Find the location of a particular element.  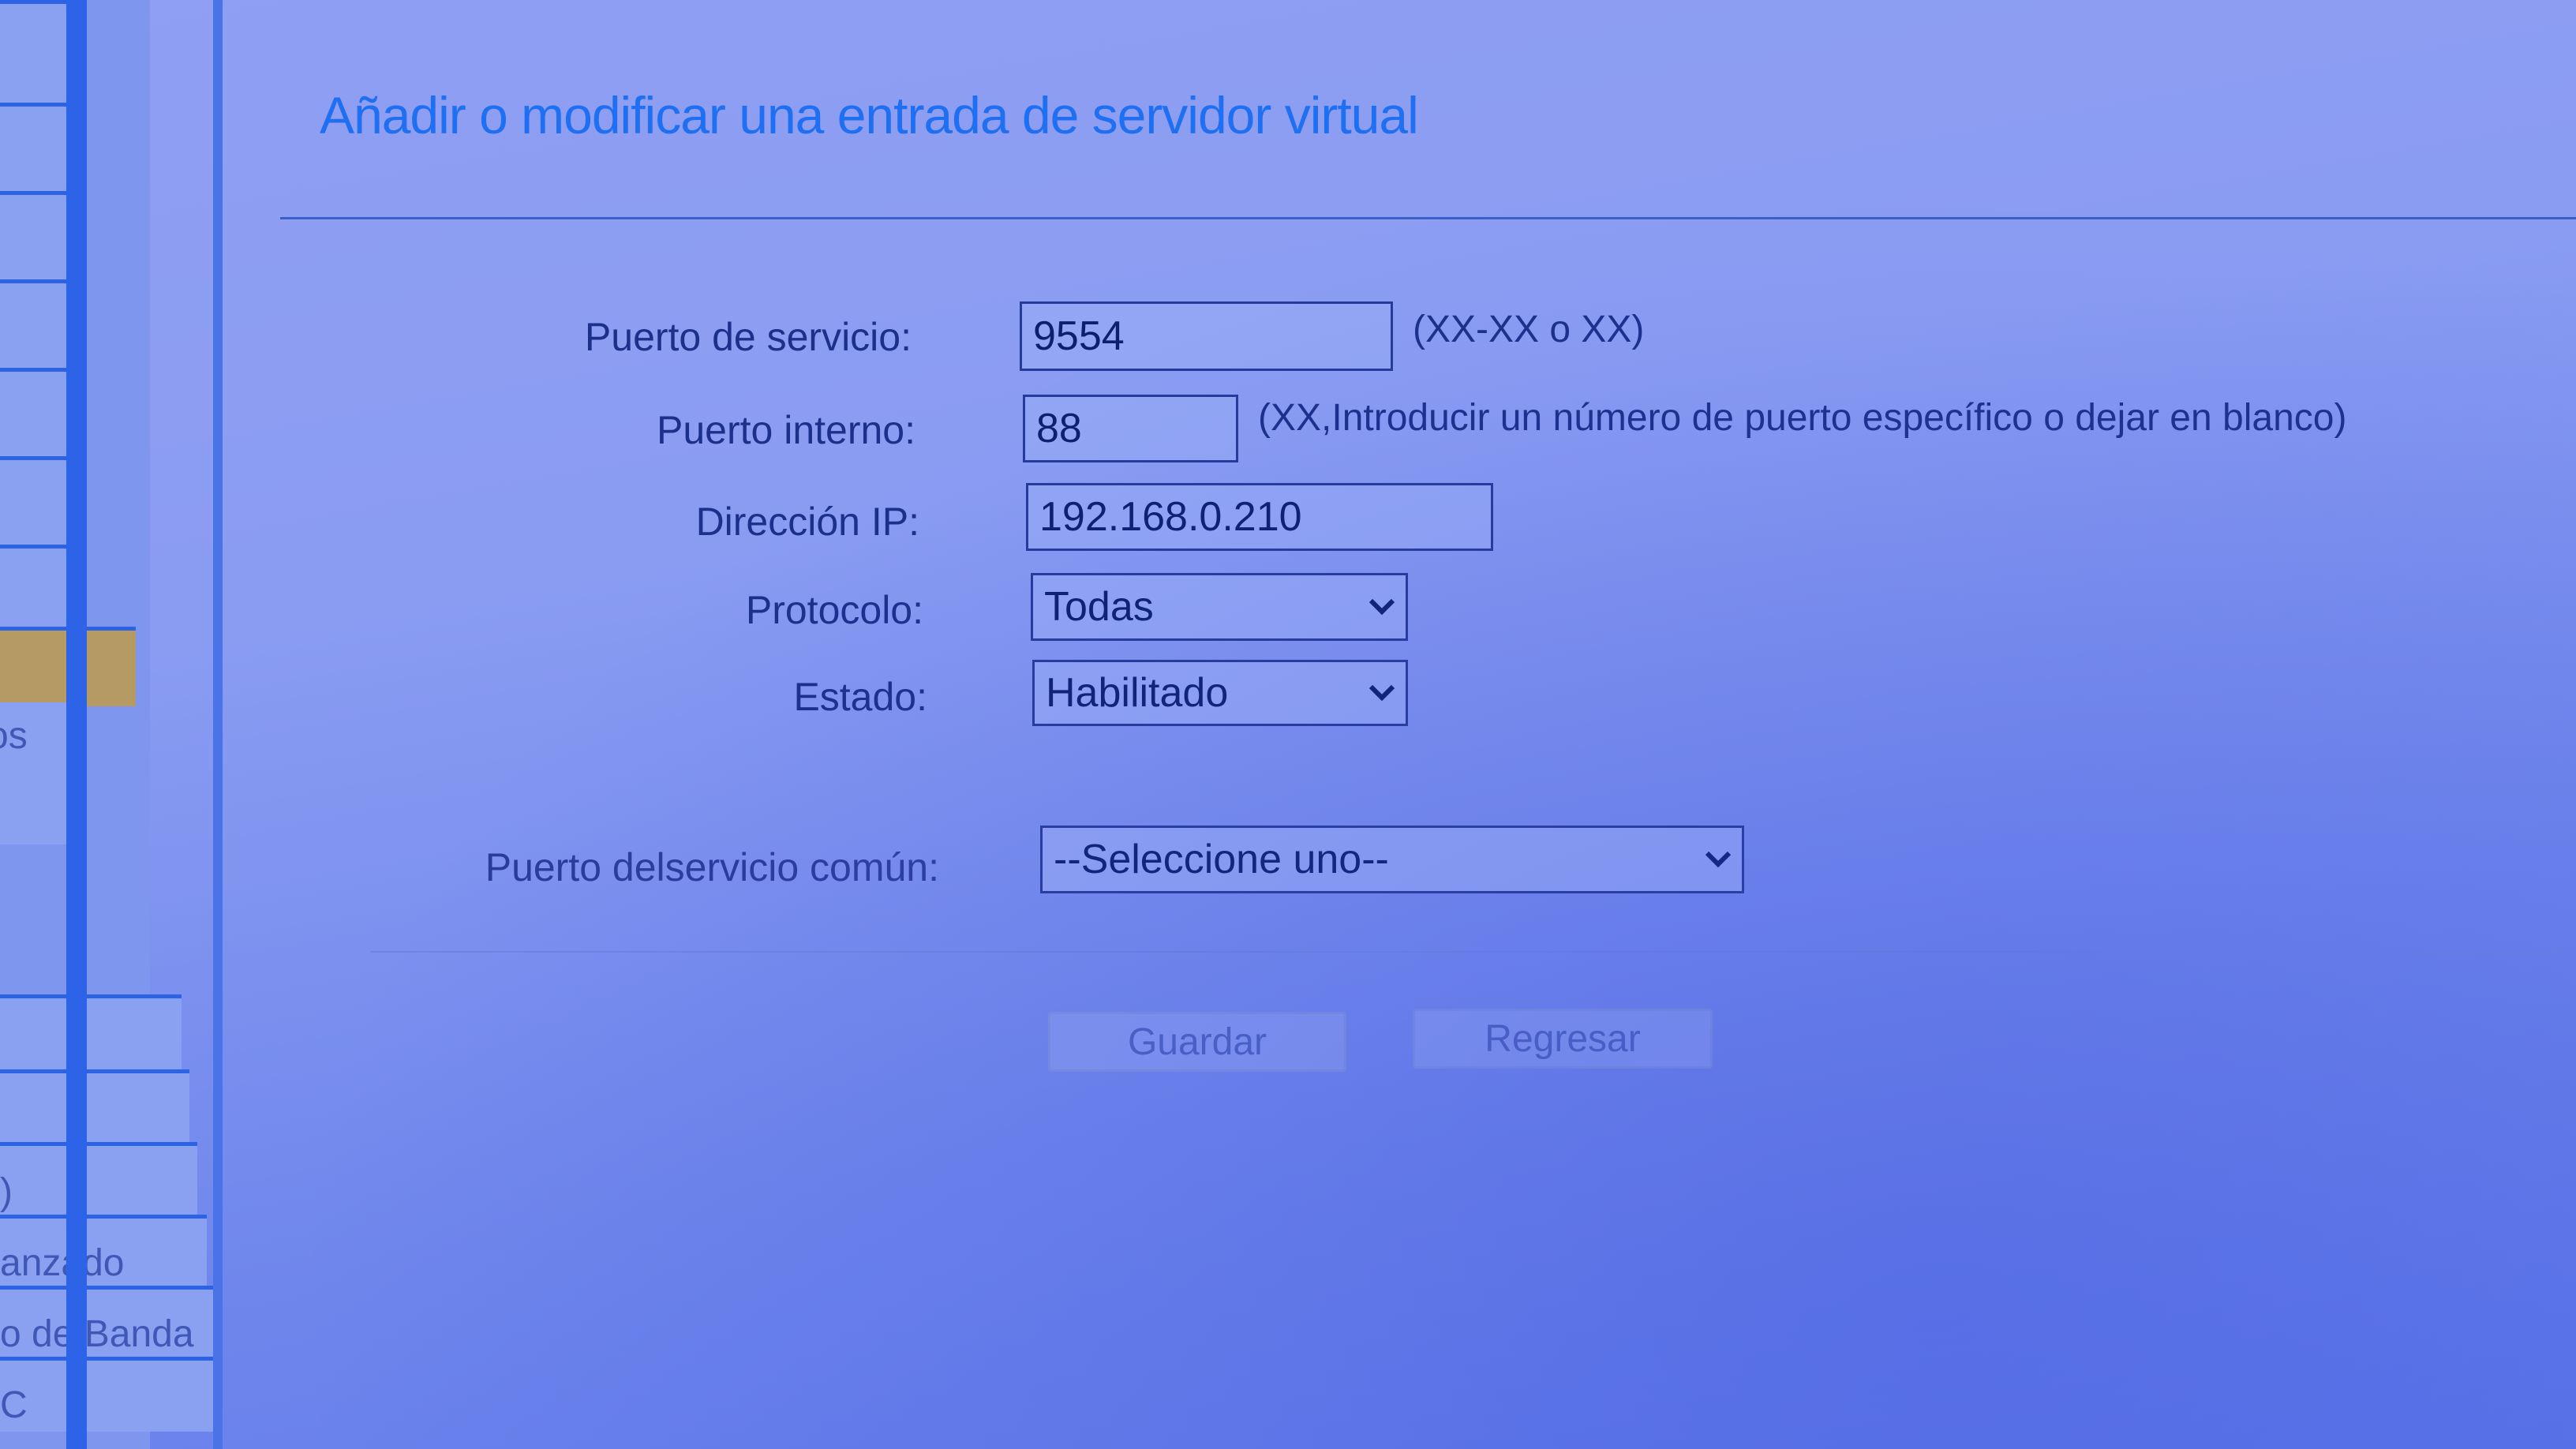

internal-port-input: 88 is located at coordinates (1130, 428).